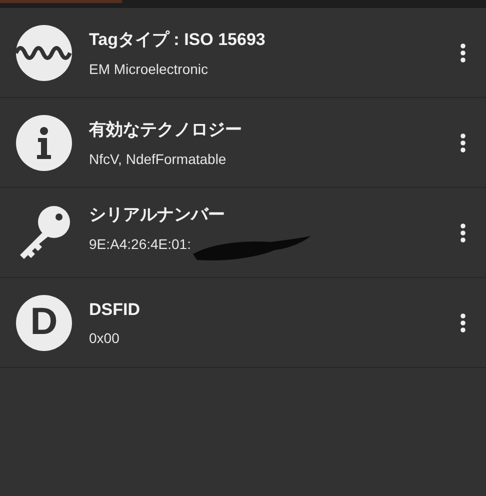  What do you see at coordinates (157, 215) in the screenshot?
I see `item-title: シリアルナンバー` at bounding box center [157, 215].